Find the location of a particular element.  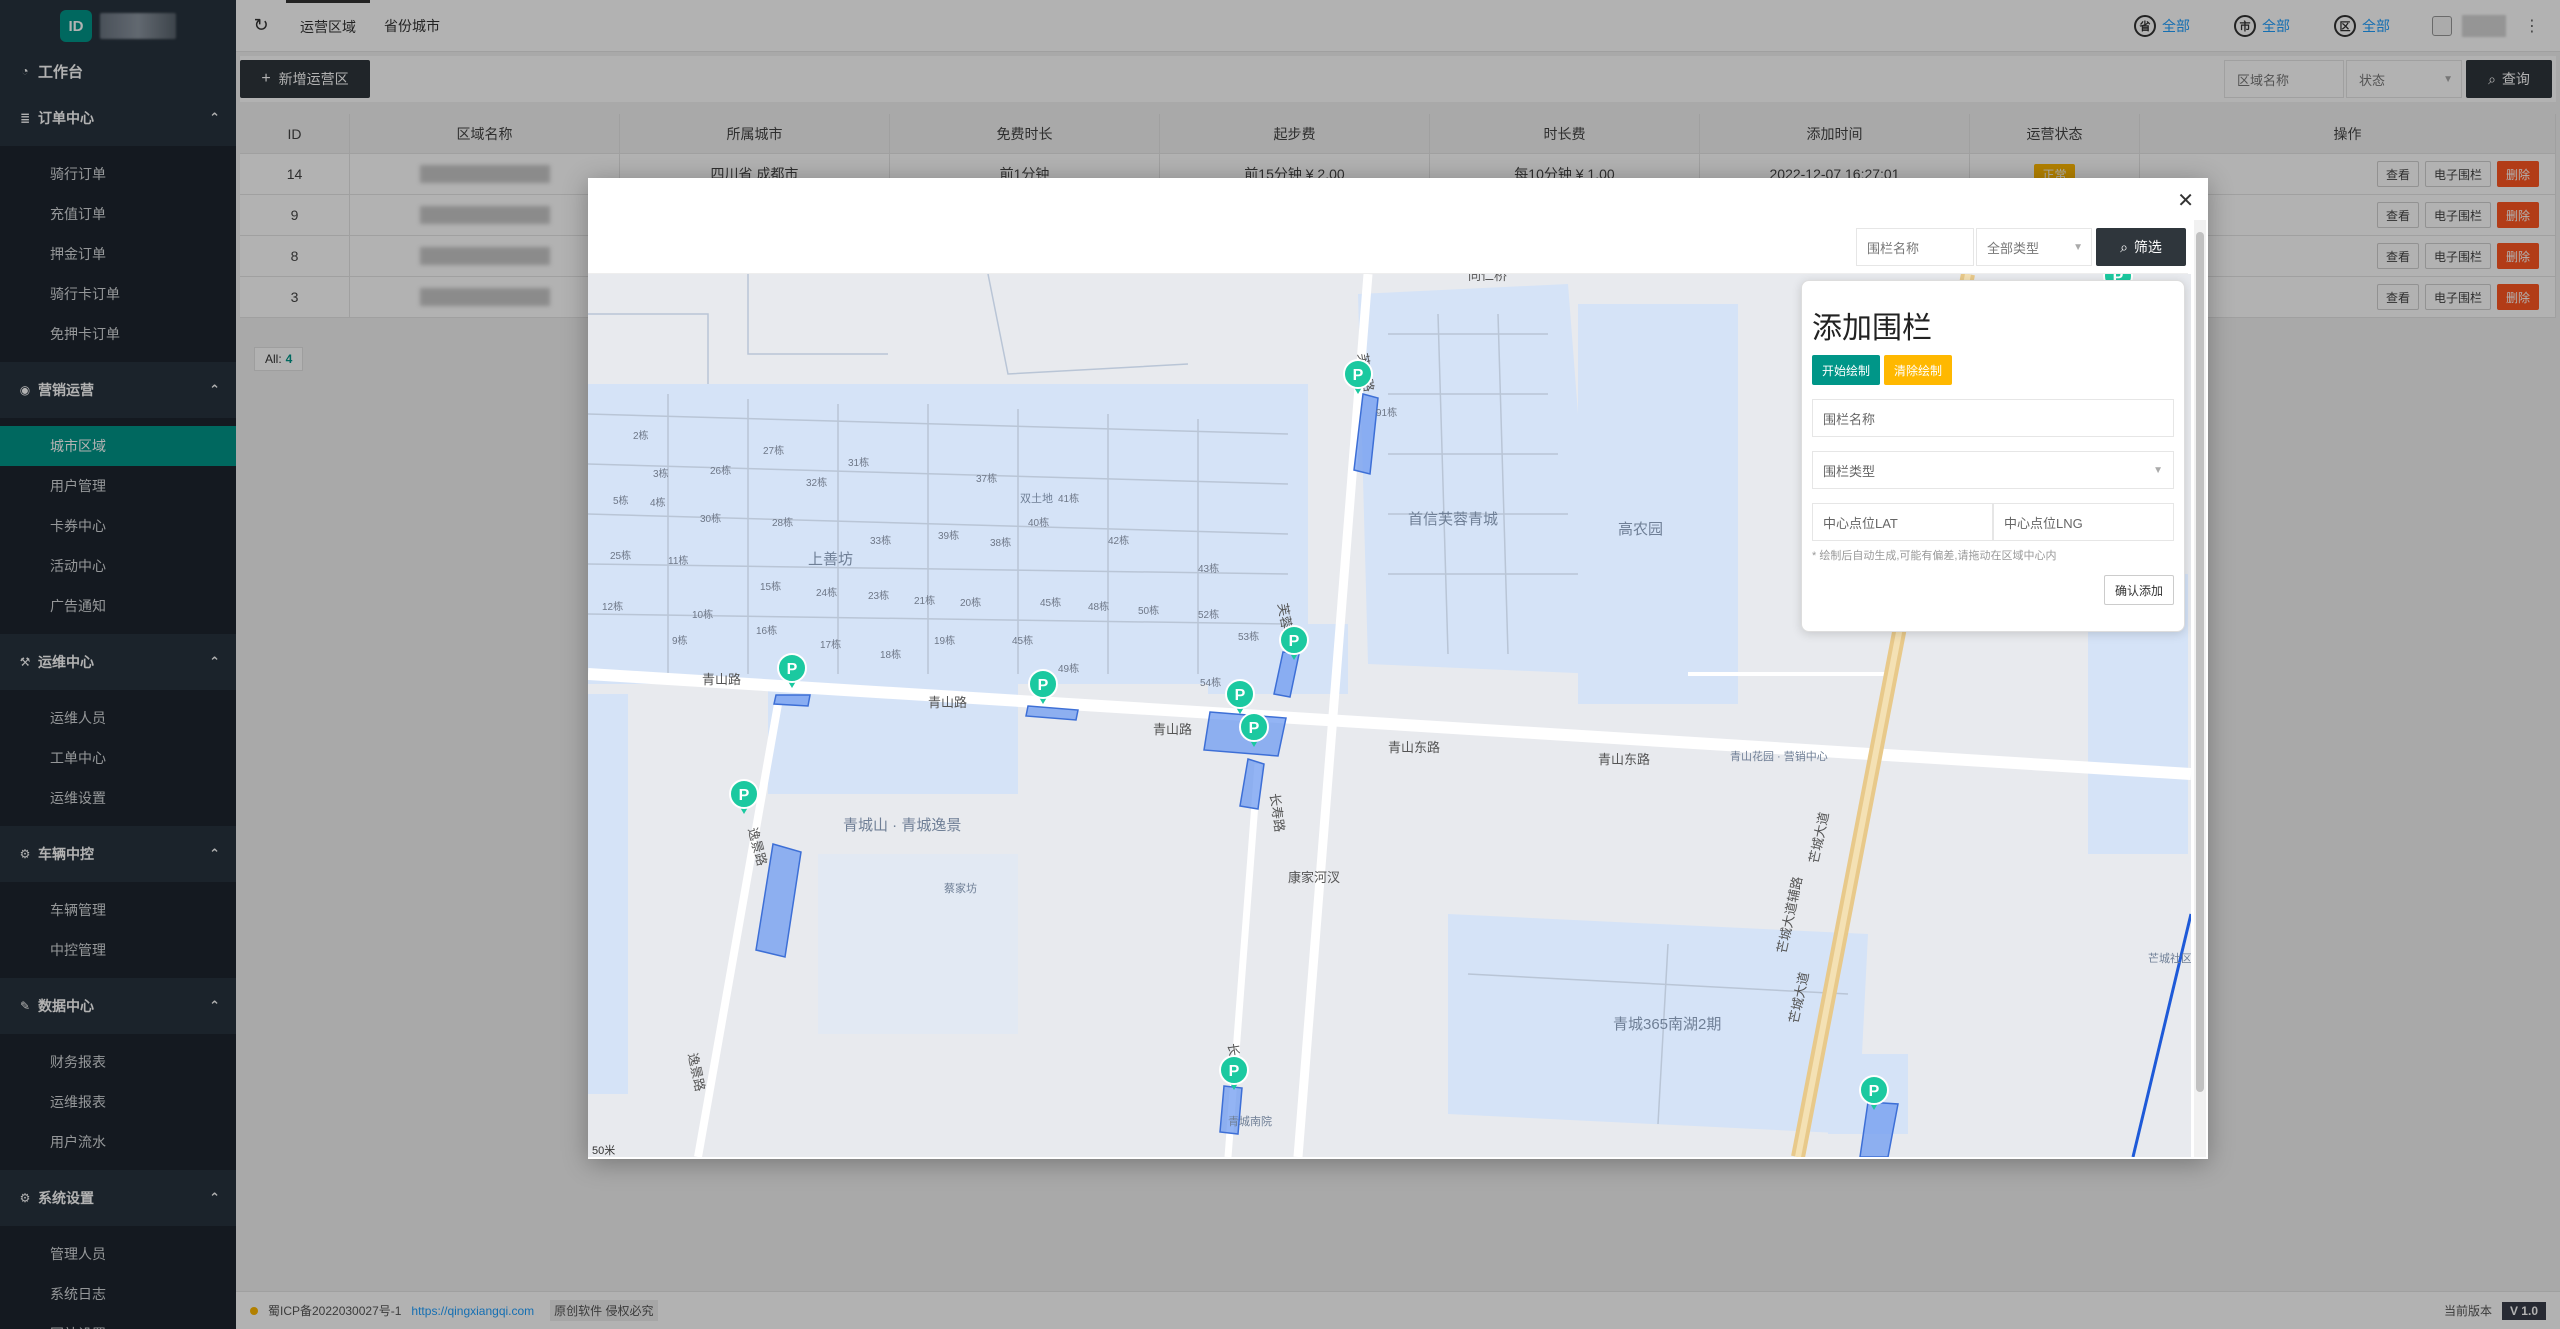

building-label: 15栋 is located at coordinates (770, 586).